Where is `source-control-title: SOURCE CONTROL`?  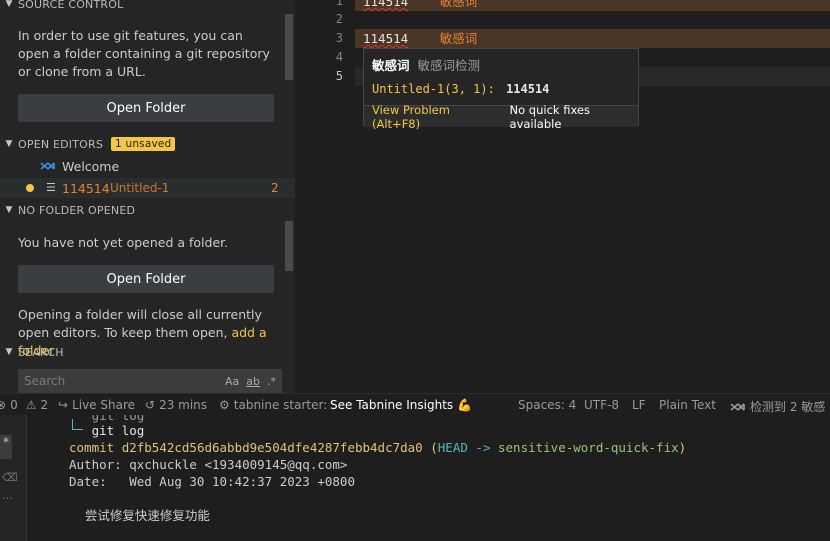
source-control-title: SOURCE CONTROL is located at coordinates (71, 5).